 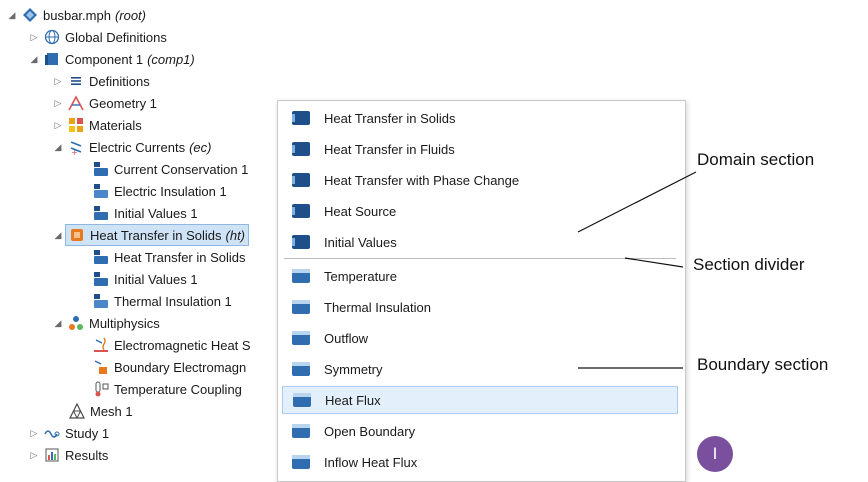 I want to click on domain-section-callout: Domain section, so click(x=756, y=159).